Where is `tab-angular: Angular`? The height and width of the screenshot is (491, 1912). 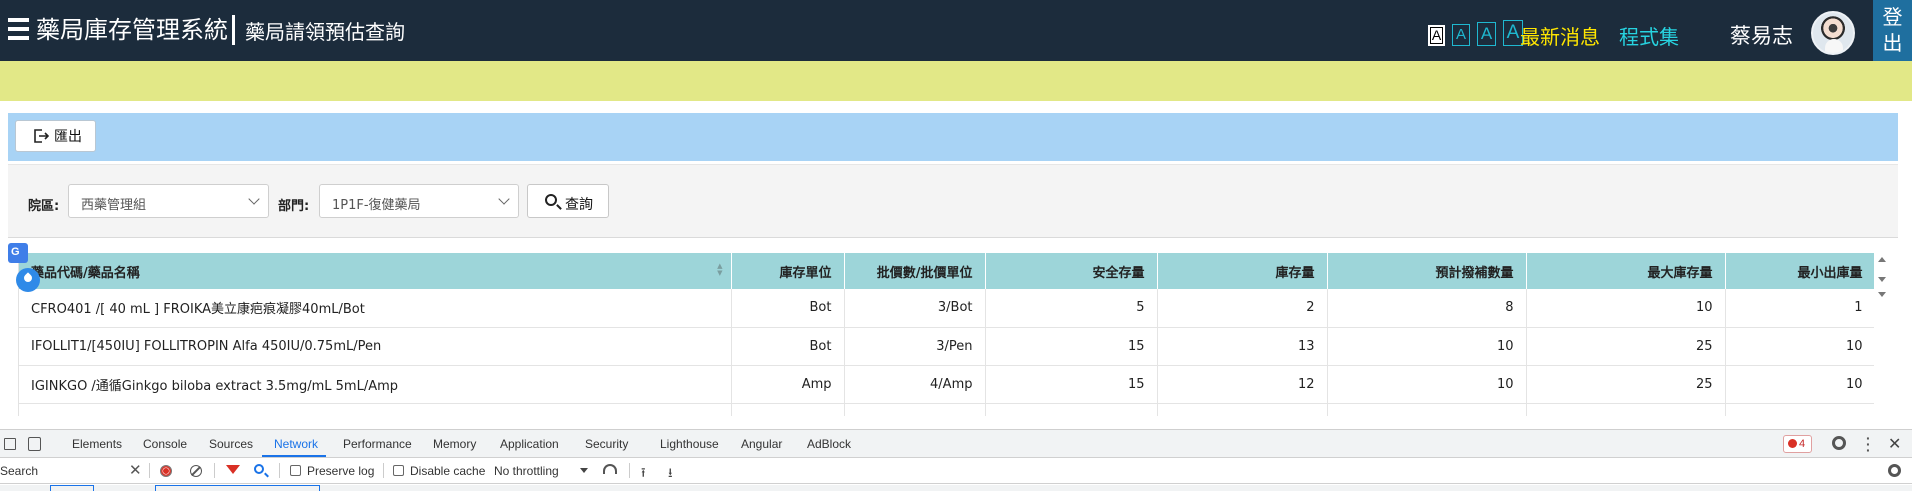 tab-angular: Angular is located at coordinates (761, 444).